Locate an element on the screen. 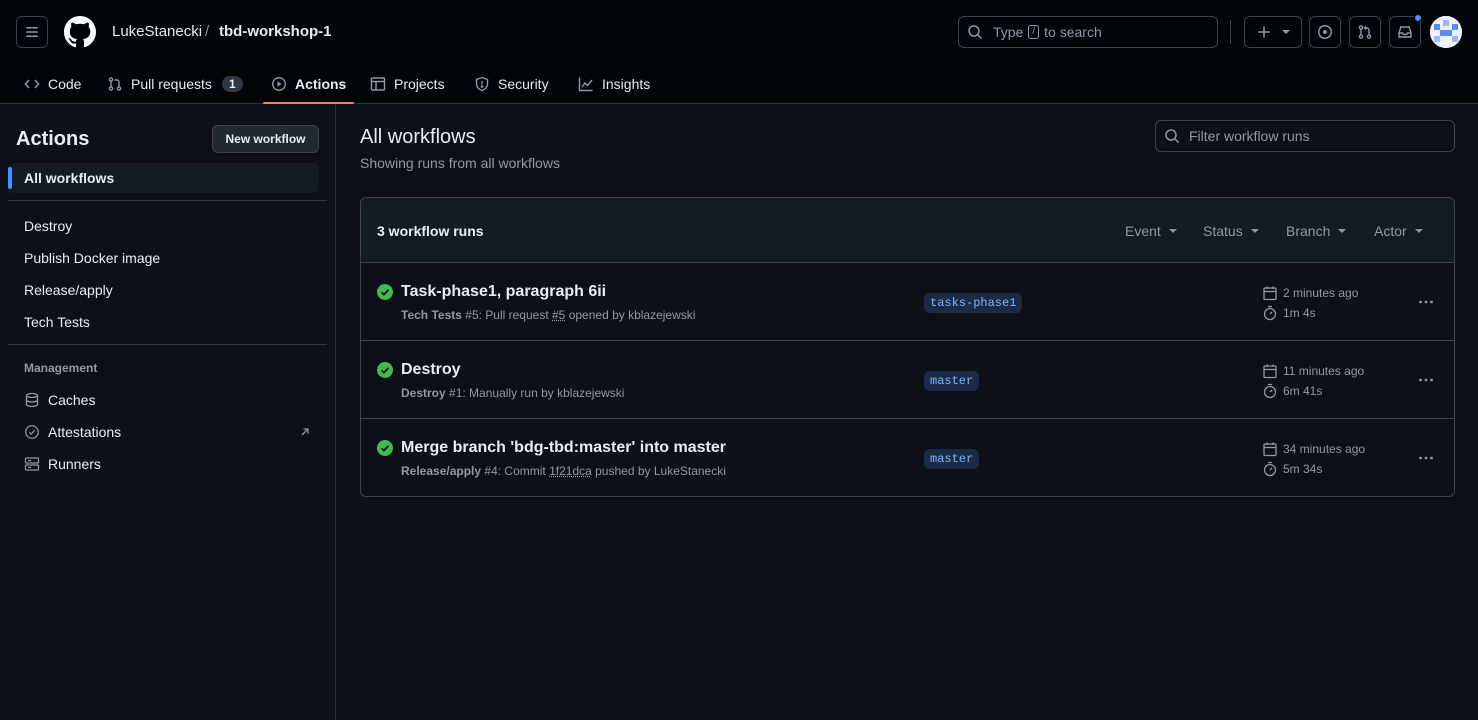 This screenshot has height=720, width=1478. status-filter-dropdown: Status is located at coordinates (1231, 231).